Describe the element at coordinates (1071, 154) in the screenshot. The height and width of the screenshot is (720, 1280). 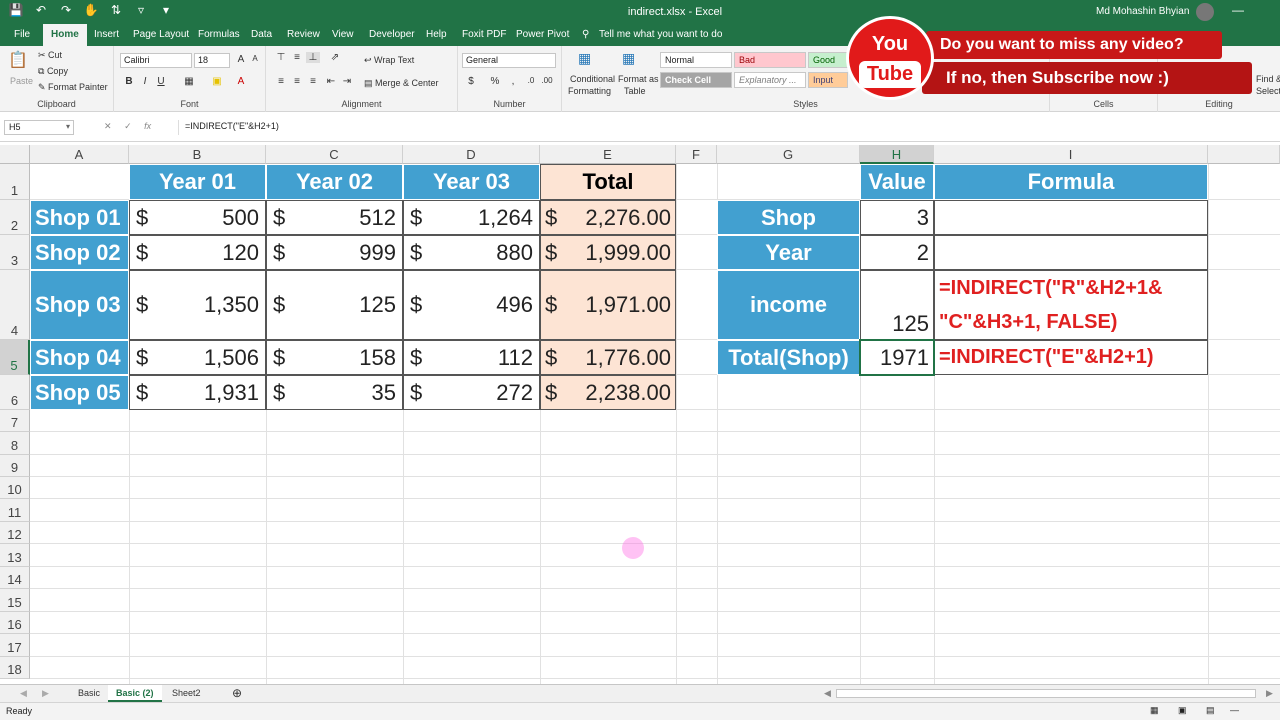
I see `column-header-i: I` at that location.